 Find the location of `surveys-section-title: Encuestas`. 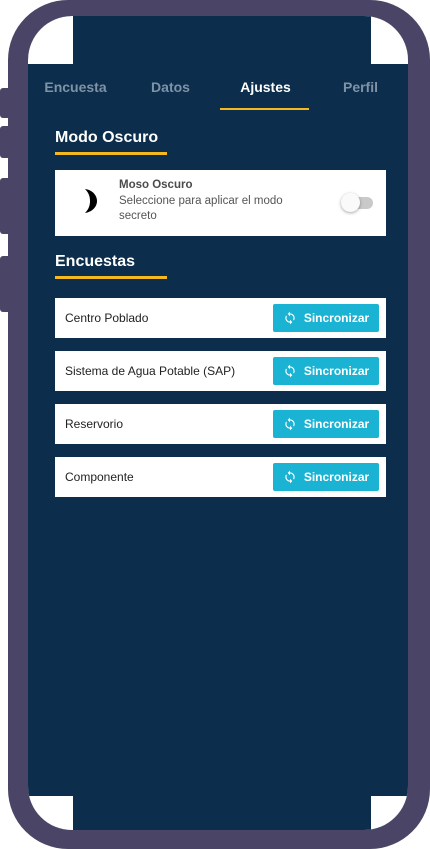

surveys-section-title: Encuestas is located at coordinates (95, 261).